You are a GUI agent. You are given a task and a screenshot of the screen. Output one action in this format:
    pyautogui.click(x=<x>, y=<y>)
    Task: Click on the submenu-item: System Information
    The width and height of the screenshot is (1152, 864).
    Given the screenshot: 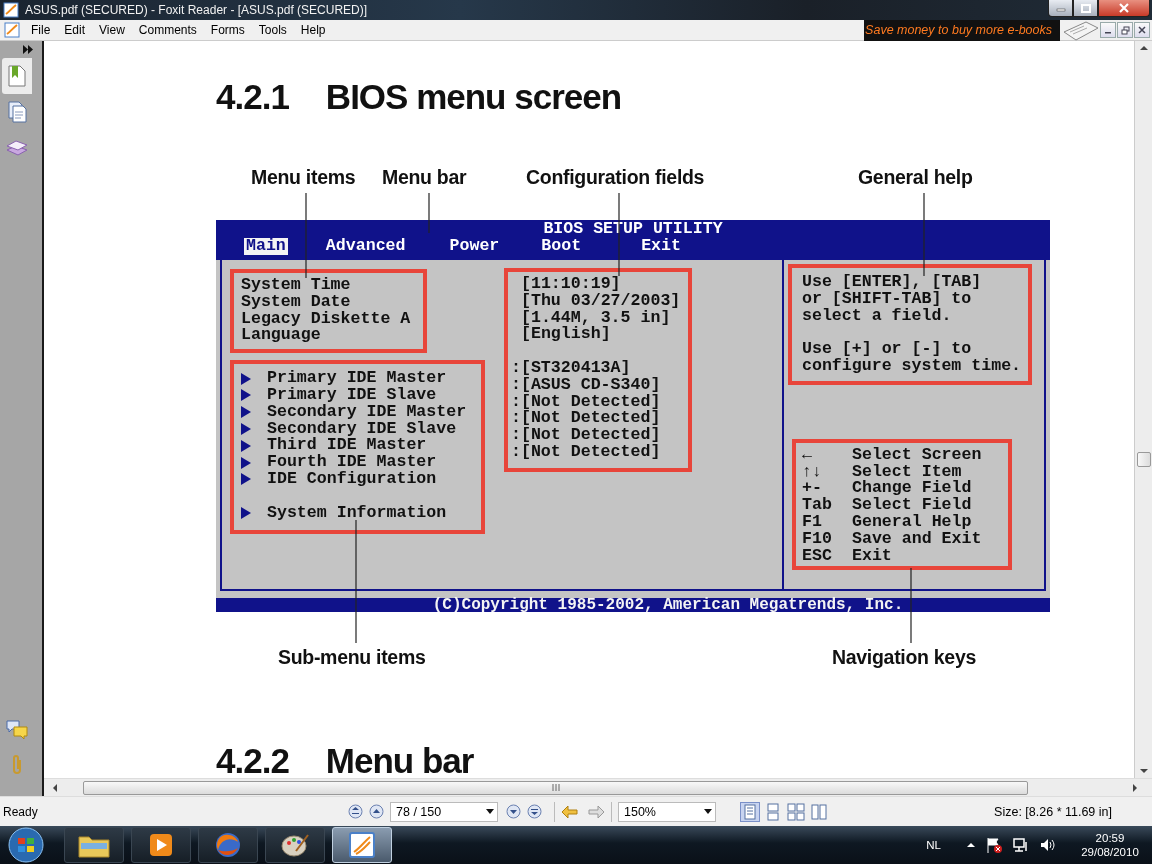 What is the action you would take?
    pyautogui.click(x=357, y=513)
    